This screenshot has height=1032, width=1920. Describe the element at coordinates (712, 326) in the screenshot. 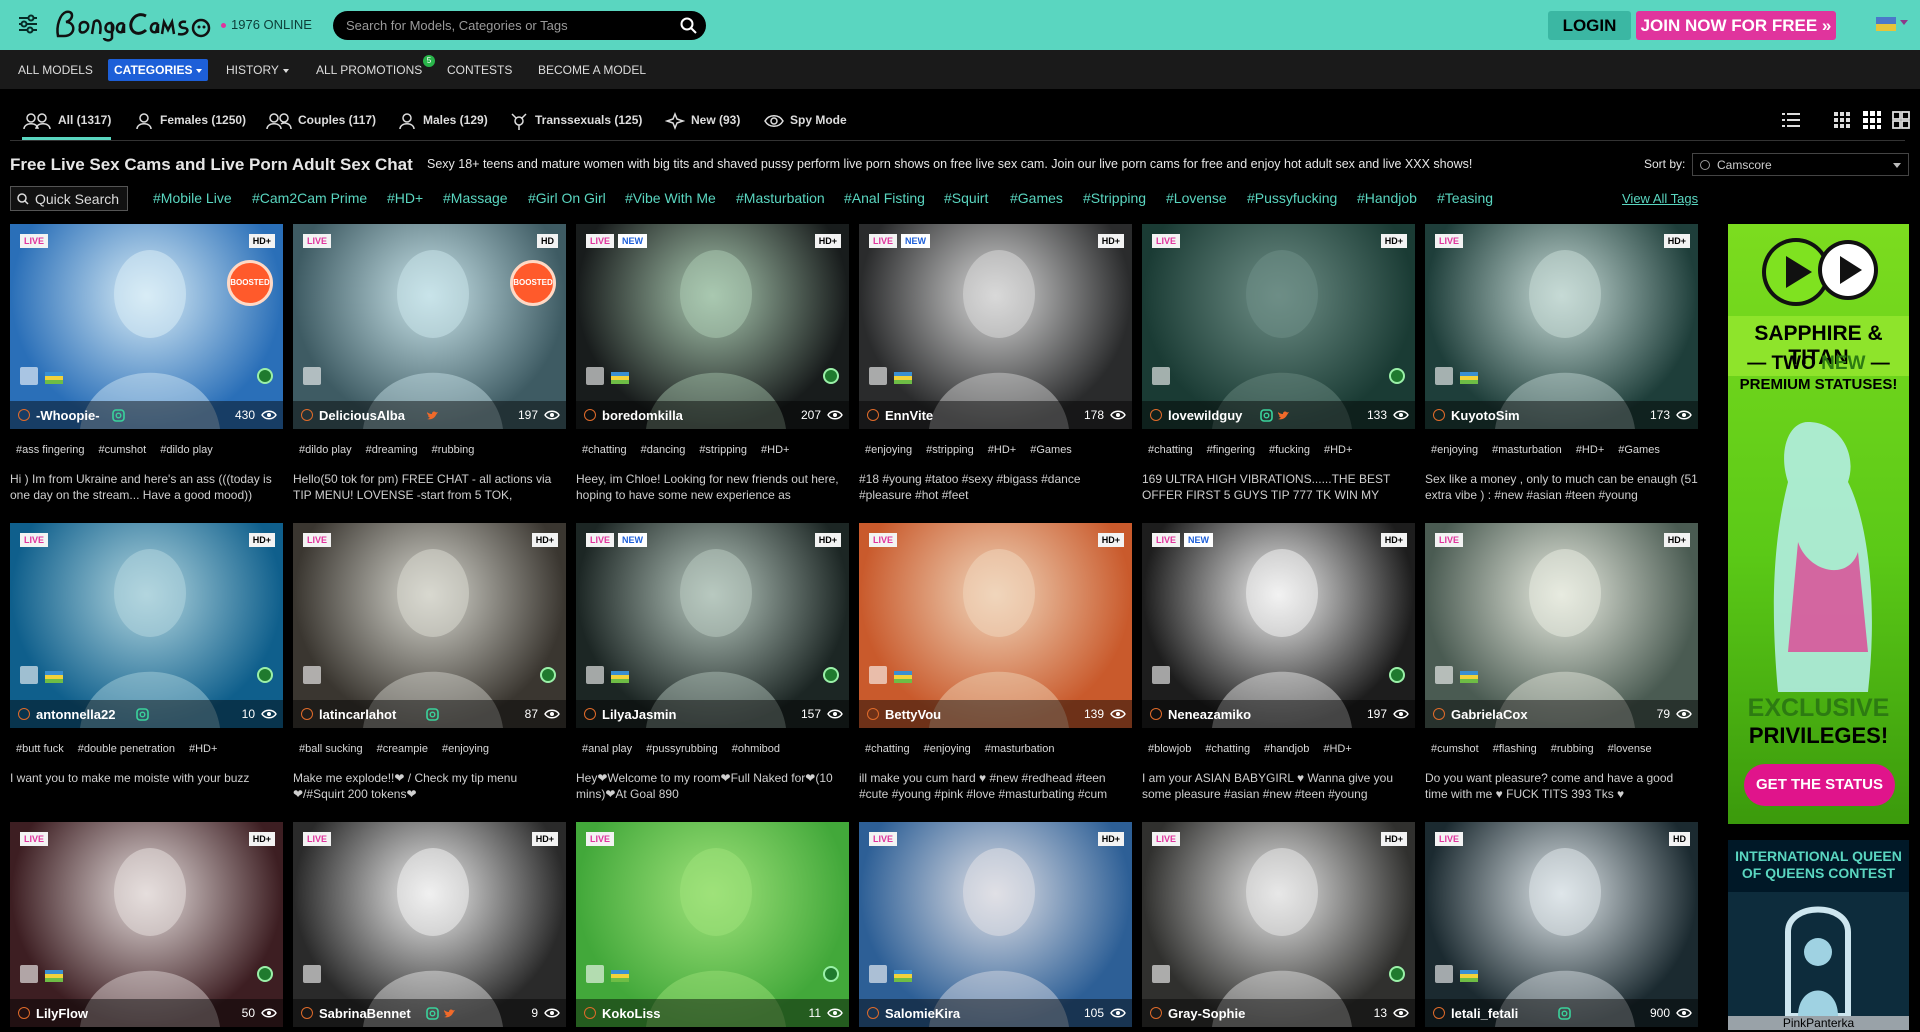

I see `model-thumbnail: LIVE NEW HD+ boredomkilla 207` at that location.